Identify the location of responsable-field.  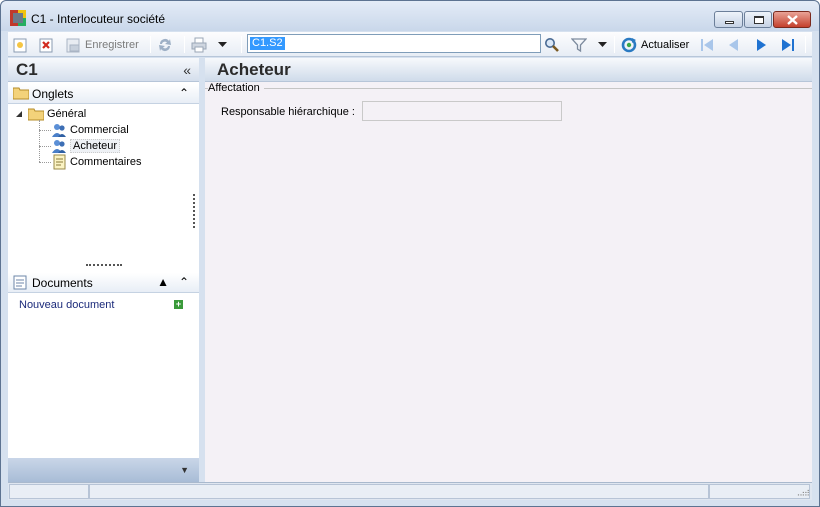
(462, 111).